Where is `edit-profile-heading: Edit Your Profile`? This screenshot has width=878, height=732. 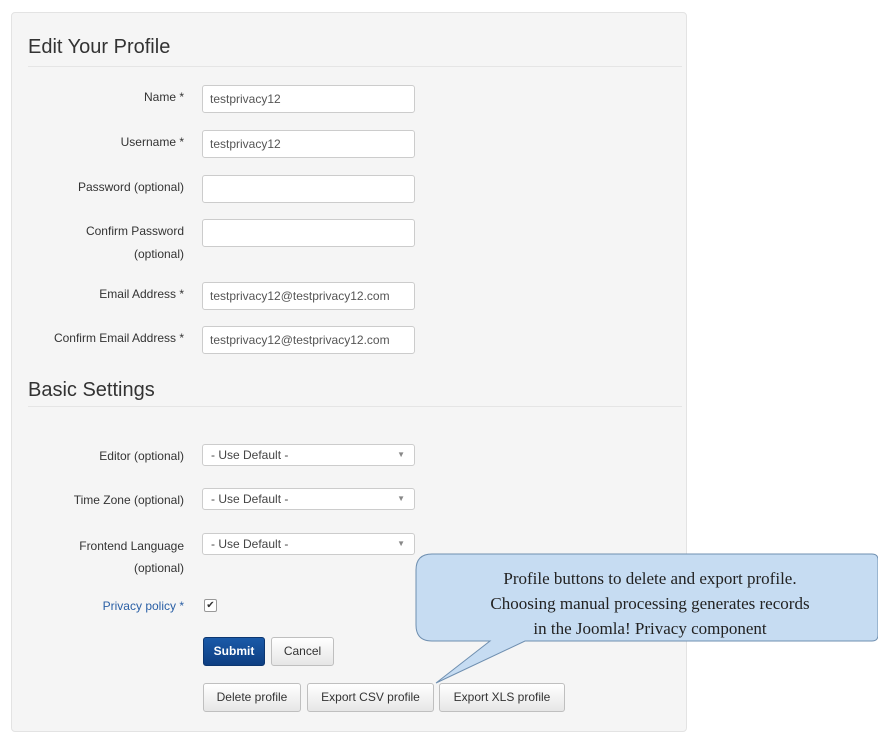
edit-profile-heading: Edit Your Profile is located at coordinates (99, 47).